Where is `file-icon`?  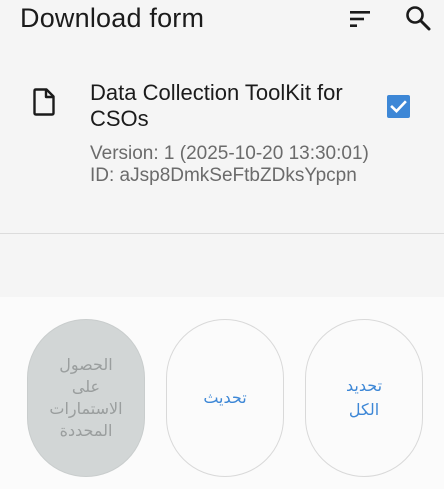 file-icon is located at coordinates (44, 102).